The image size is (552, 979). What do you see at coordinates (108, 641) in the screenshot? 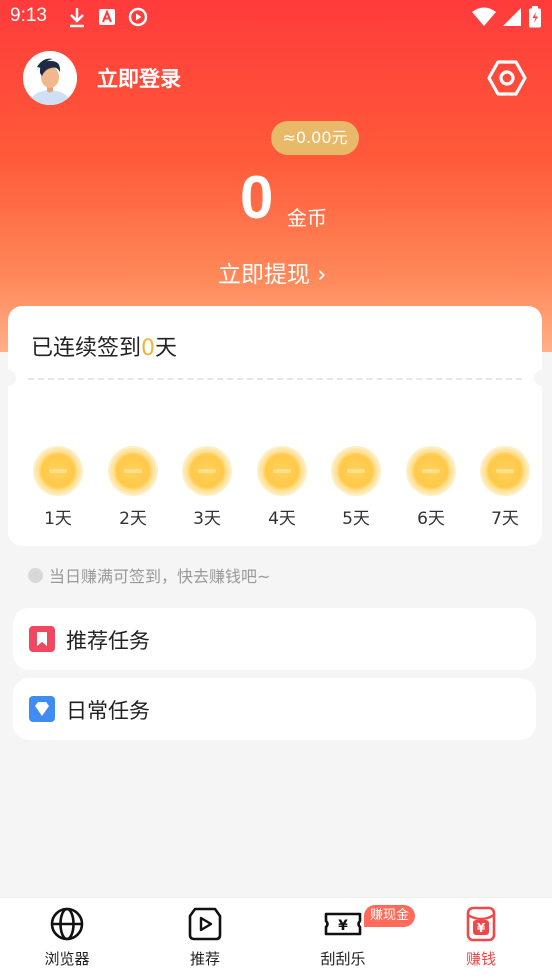
I see `task-label: 推荐任务` at bounding box center [108, 641].